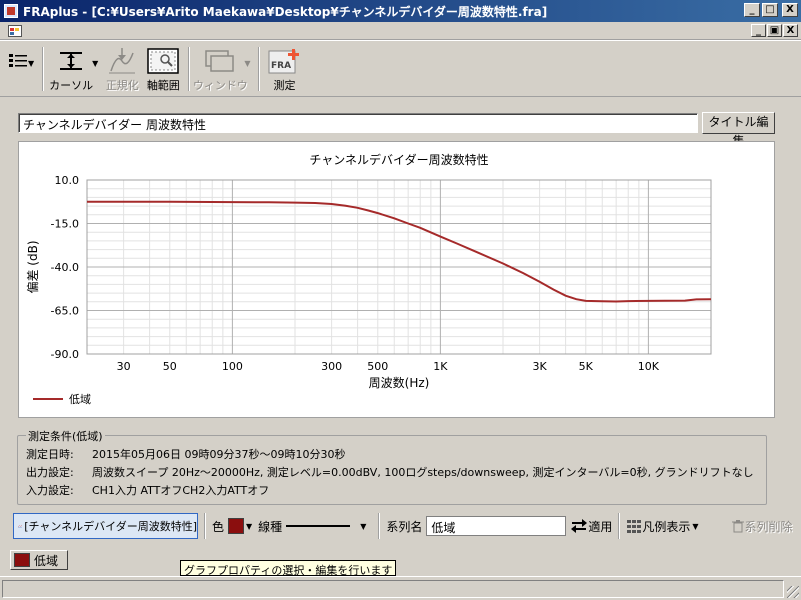 The width and height of the screenshot is (801, 600). What do you see at coordinates (50, 472) in the screenshot?
I see `condition-key: 出力設定:` at bounding box center [50, 472].